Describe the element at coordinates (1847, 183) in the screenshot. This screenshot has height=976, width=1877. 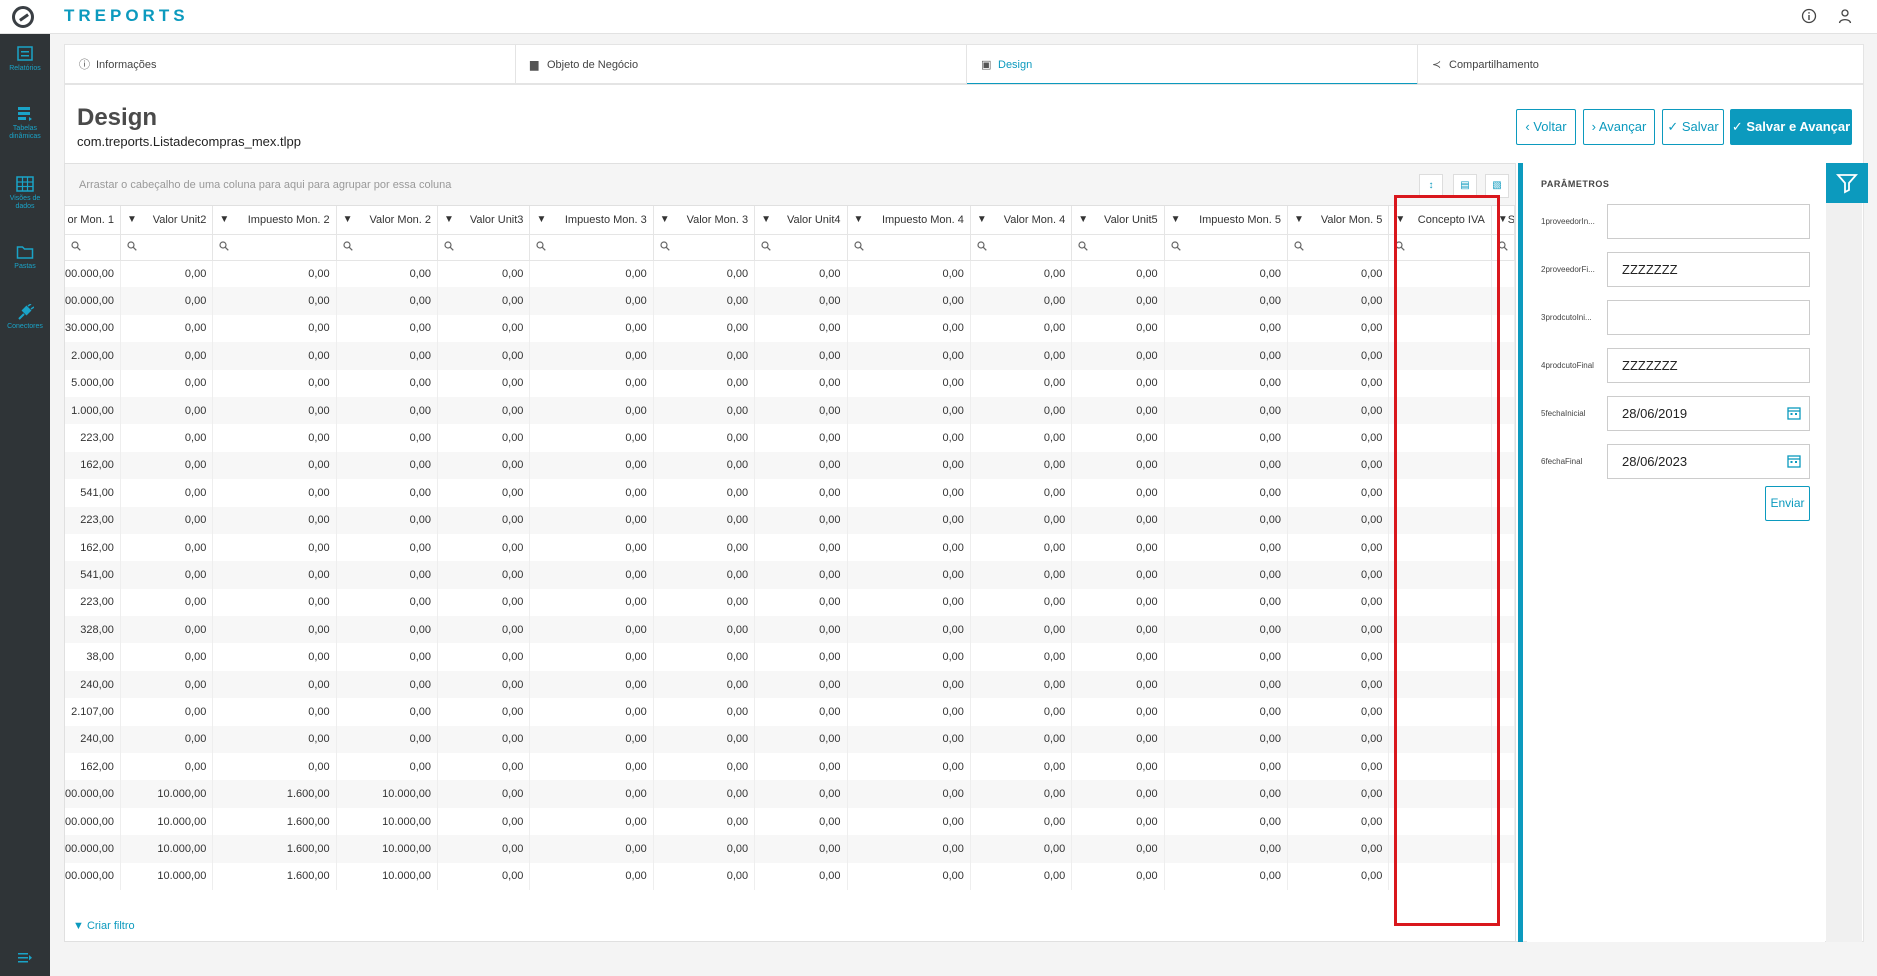
I see `toggle-params-button` at that location.